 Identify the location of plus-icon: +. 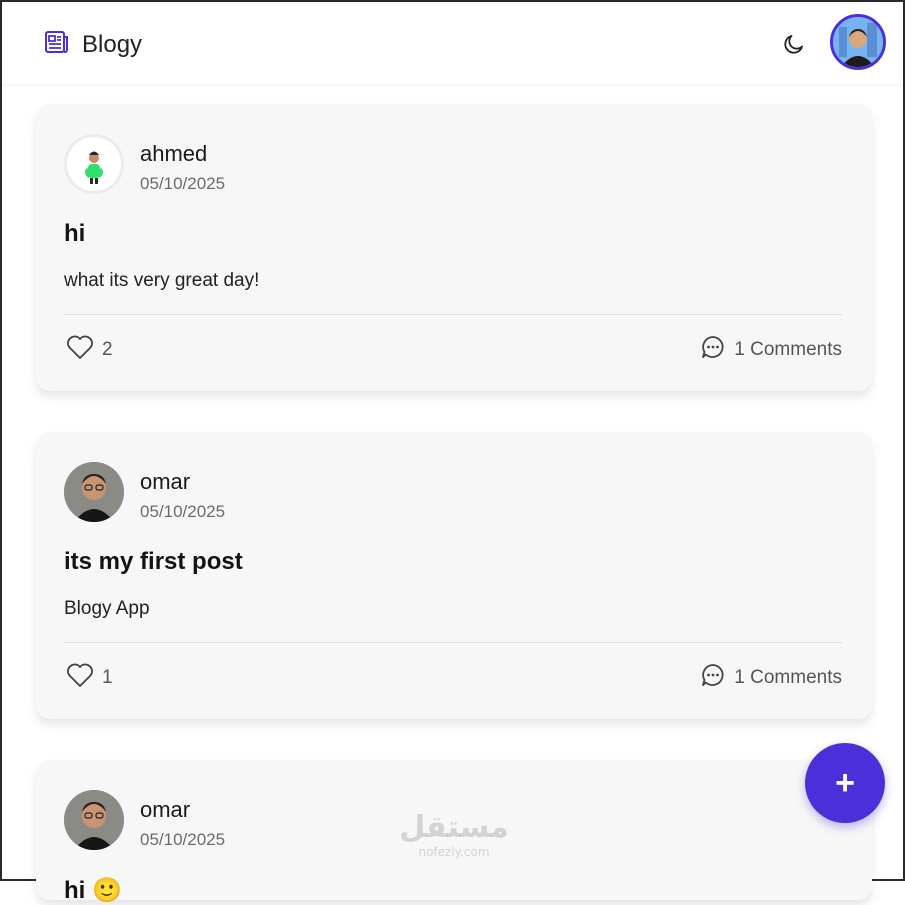
(845, 783).